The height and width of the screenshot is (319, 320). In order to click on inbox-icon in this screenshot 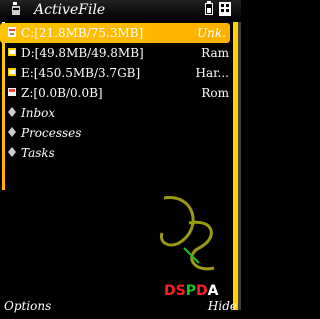, I will do `click(12, 112)`.